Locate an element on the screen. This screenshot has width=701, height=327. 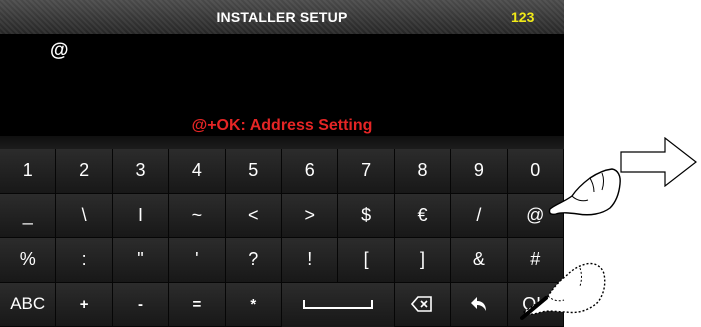
key-7: 7 is located at coordinates (366, 171).